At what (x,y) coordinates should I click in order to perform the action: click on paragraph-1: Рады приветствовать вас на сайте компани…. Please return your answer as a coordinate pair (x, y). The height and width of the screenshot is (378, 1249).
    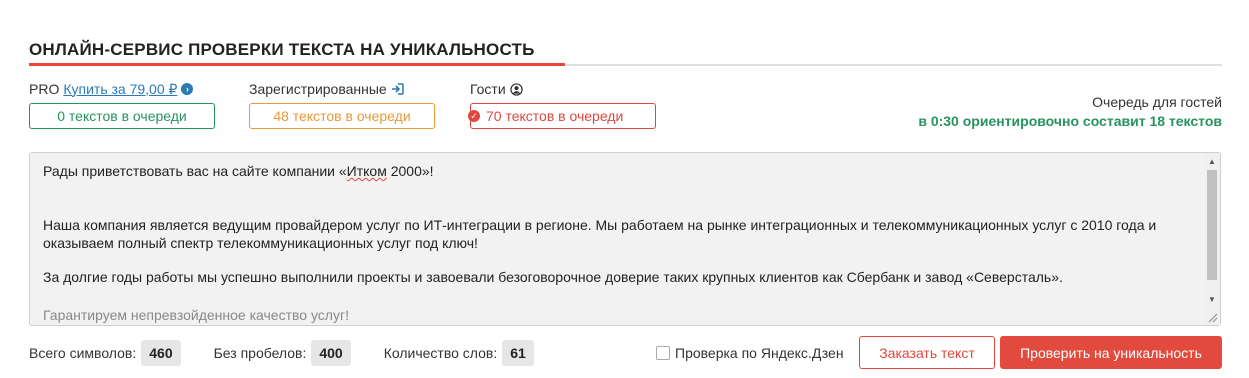
    Looking at the image, I should click on (238, 171).